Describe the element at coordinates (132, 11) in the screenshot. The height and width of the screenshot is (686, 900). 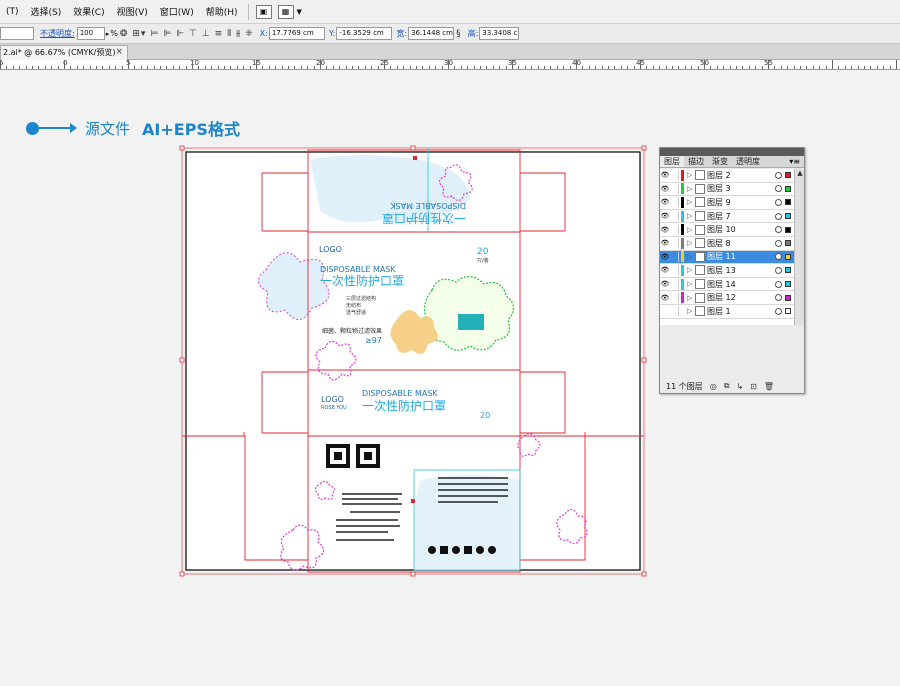
I see `menu-view: 视图(V)` at that location.